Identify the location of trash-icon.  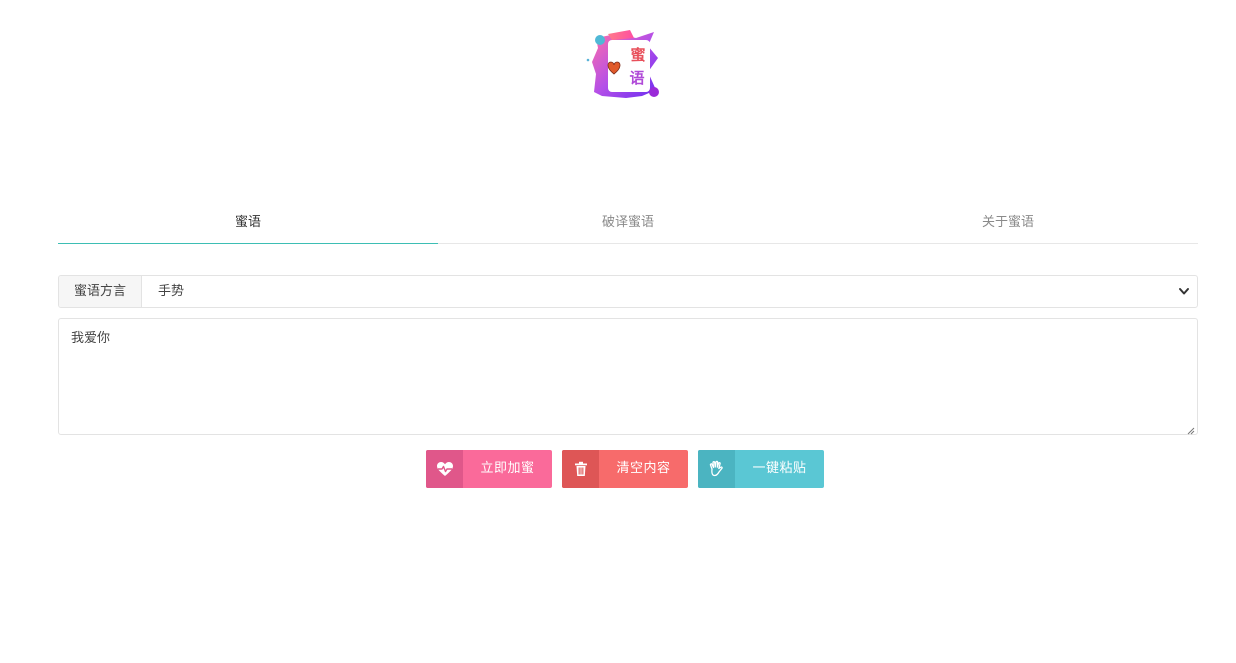
(580, 469).